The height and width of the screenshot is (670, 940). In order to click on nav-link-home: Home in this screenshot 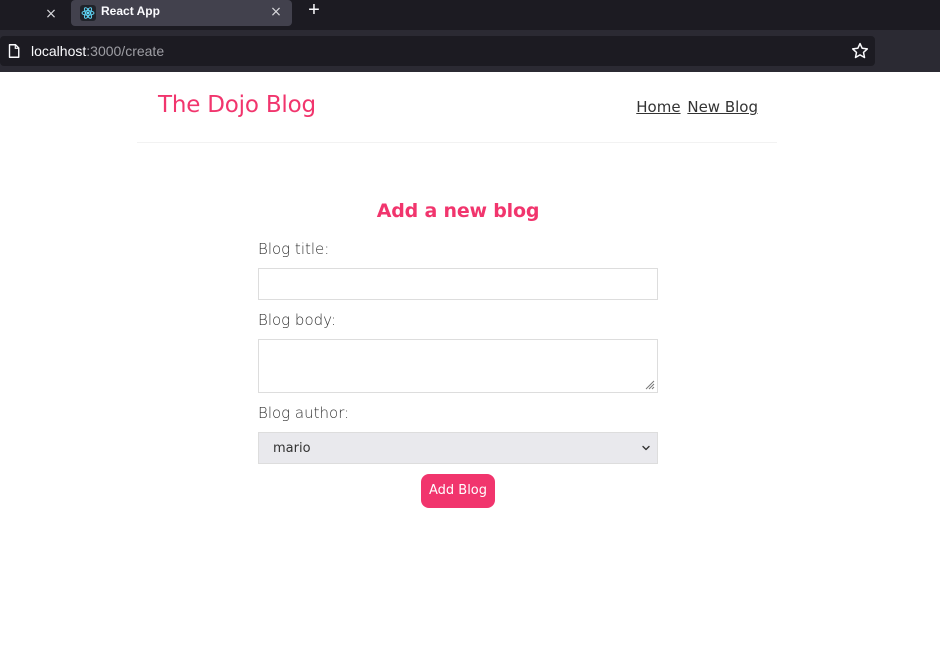, I will do `click(658, 107)`.